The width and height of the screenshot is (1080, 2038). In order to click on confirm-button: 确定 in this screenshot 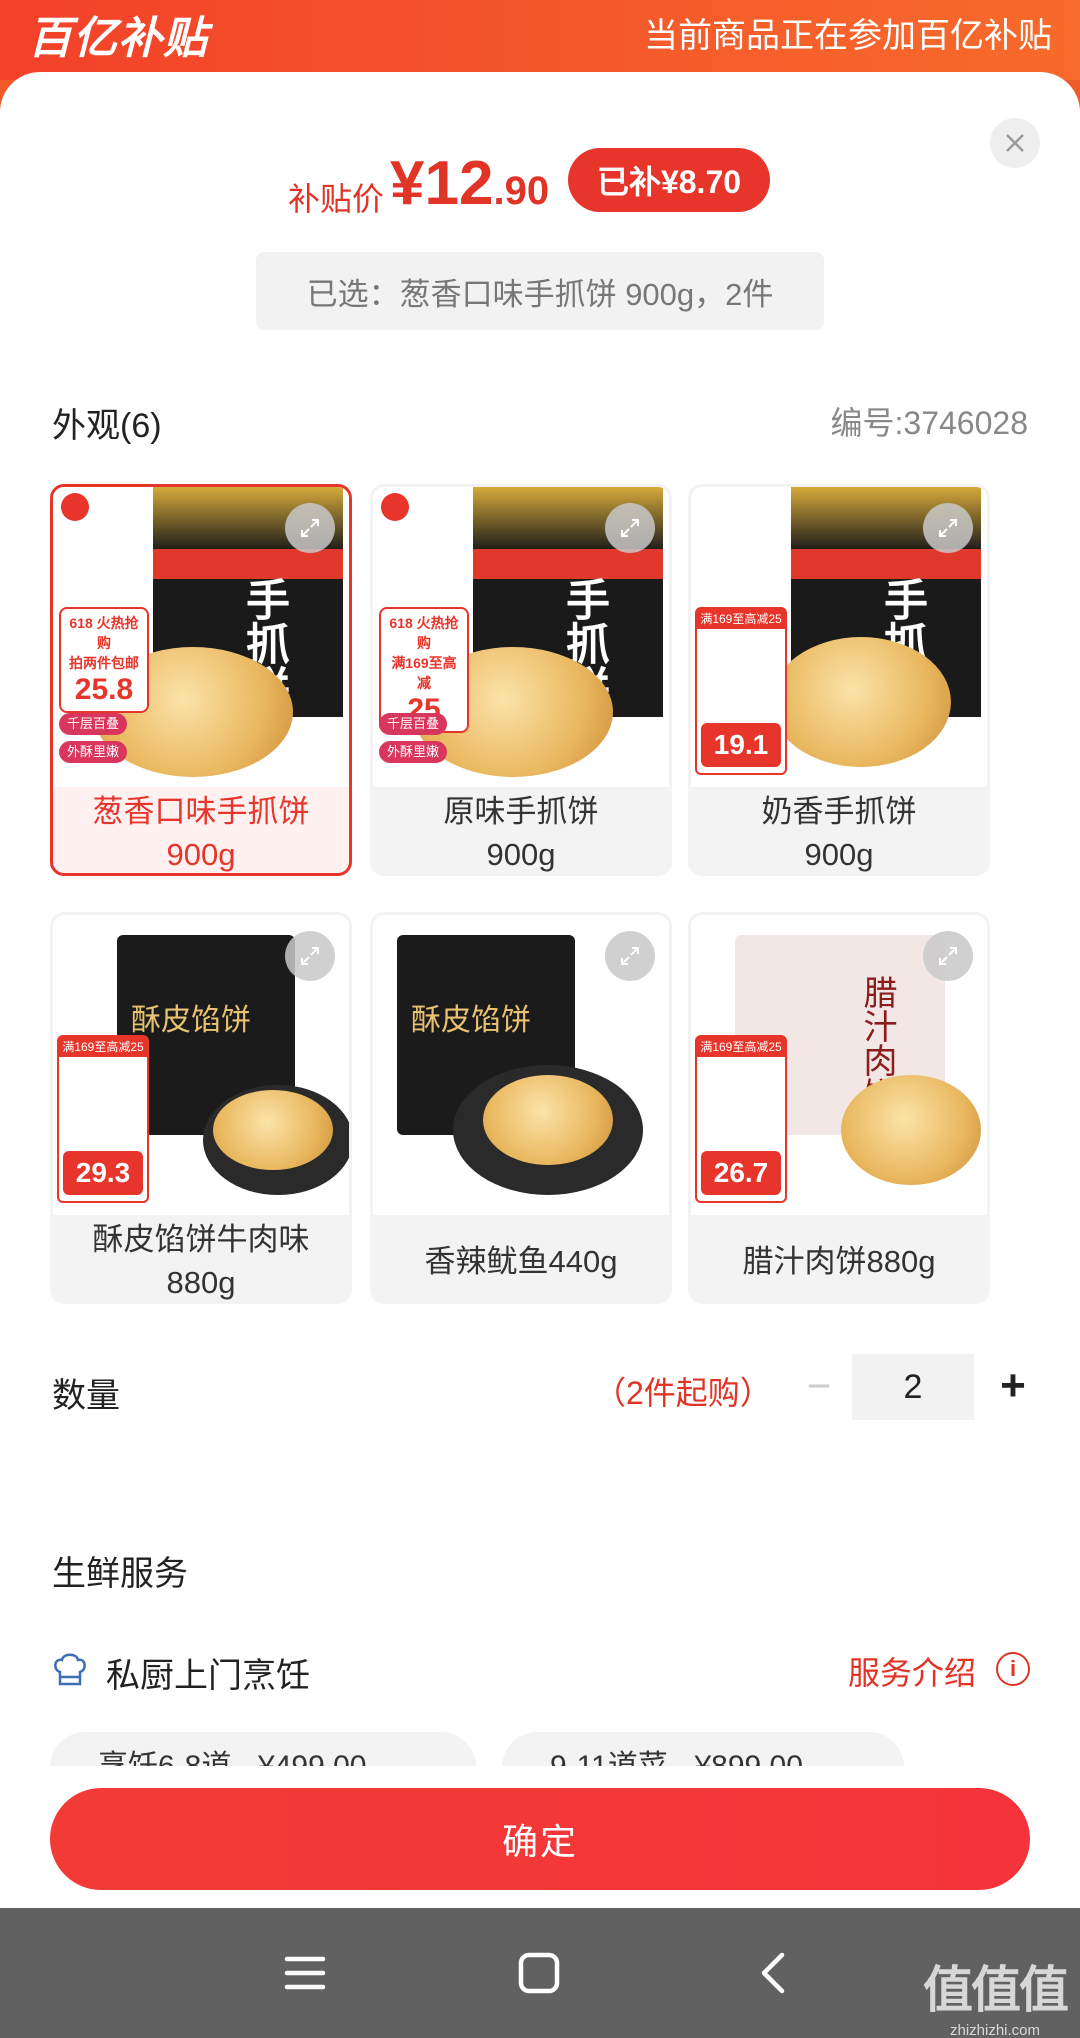, I will do `click(540, 1839)`.